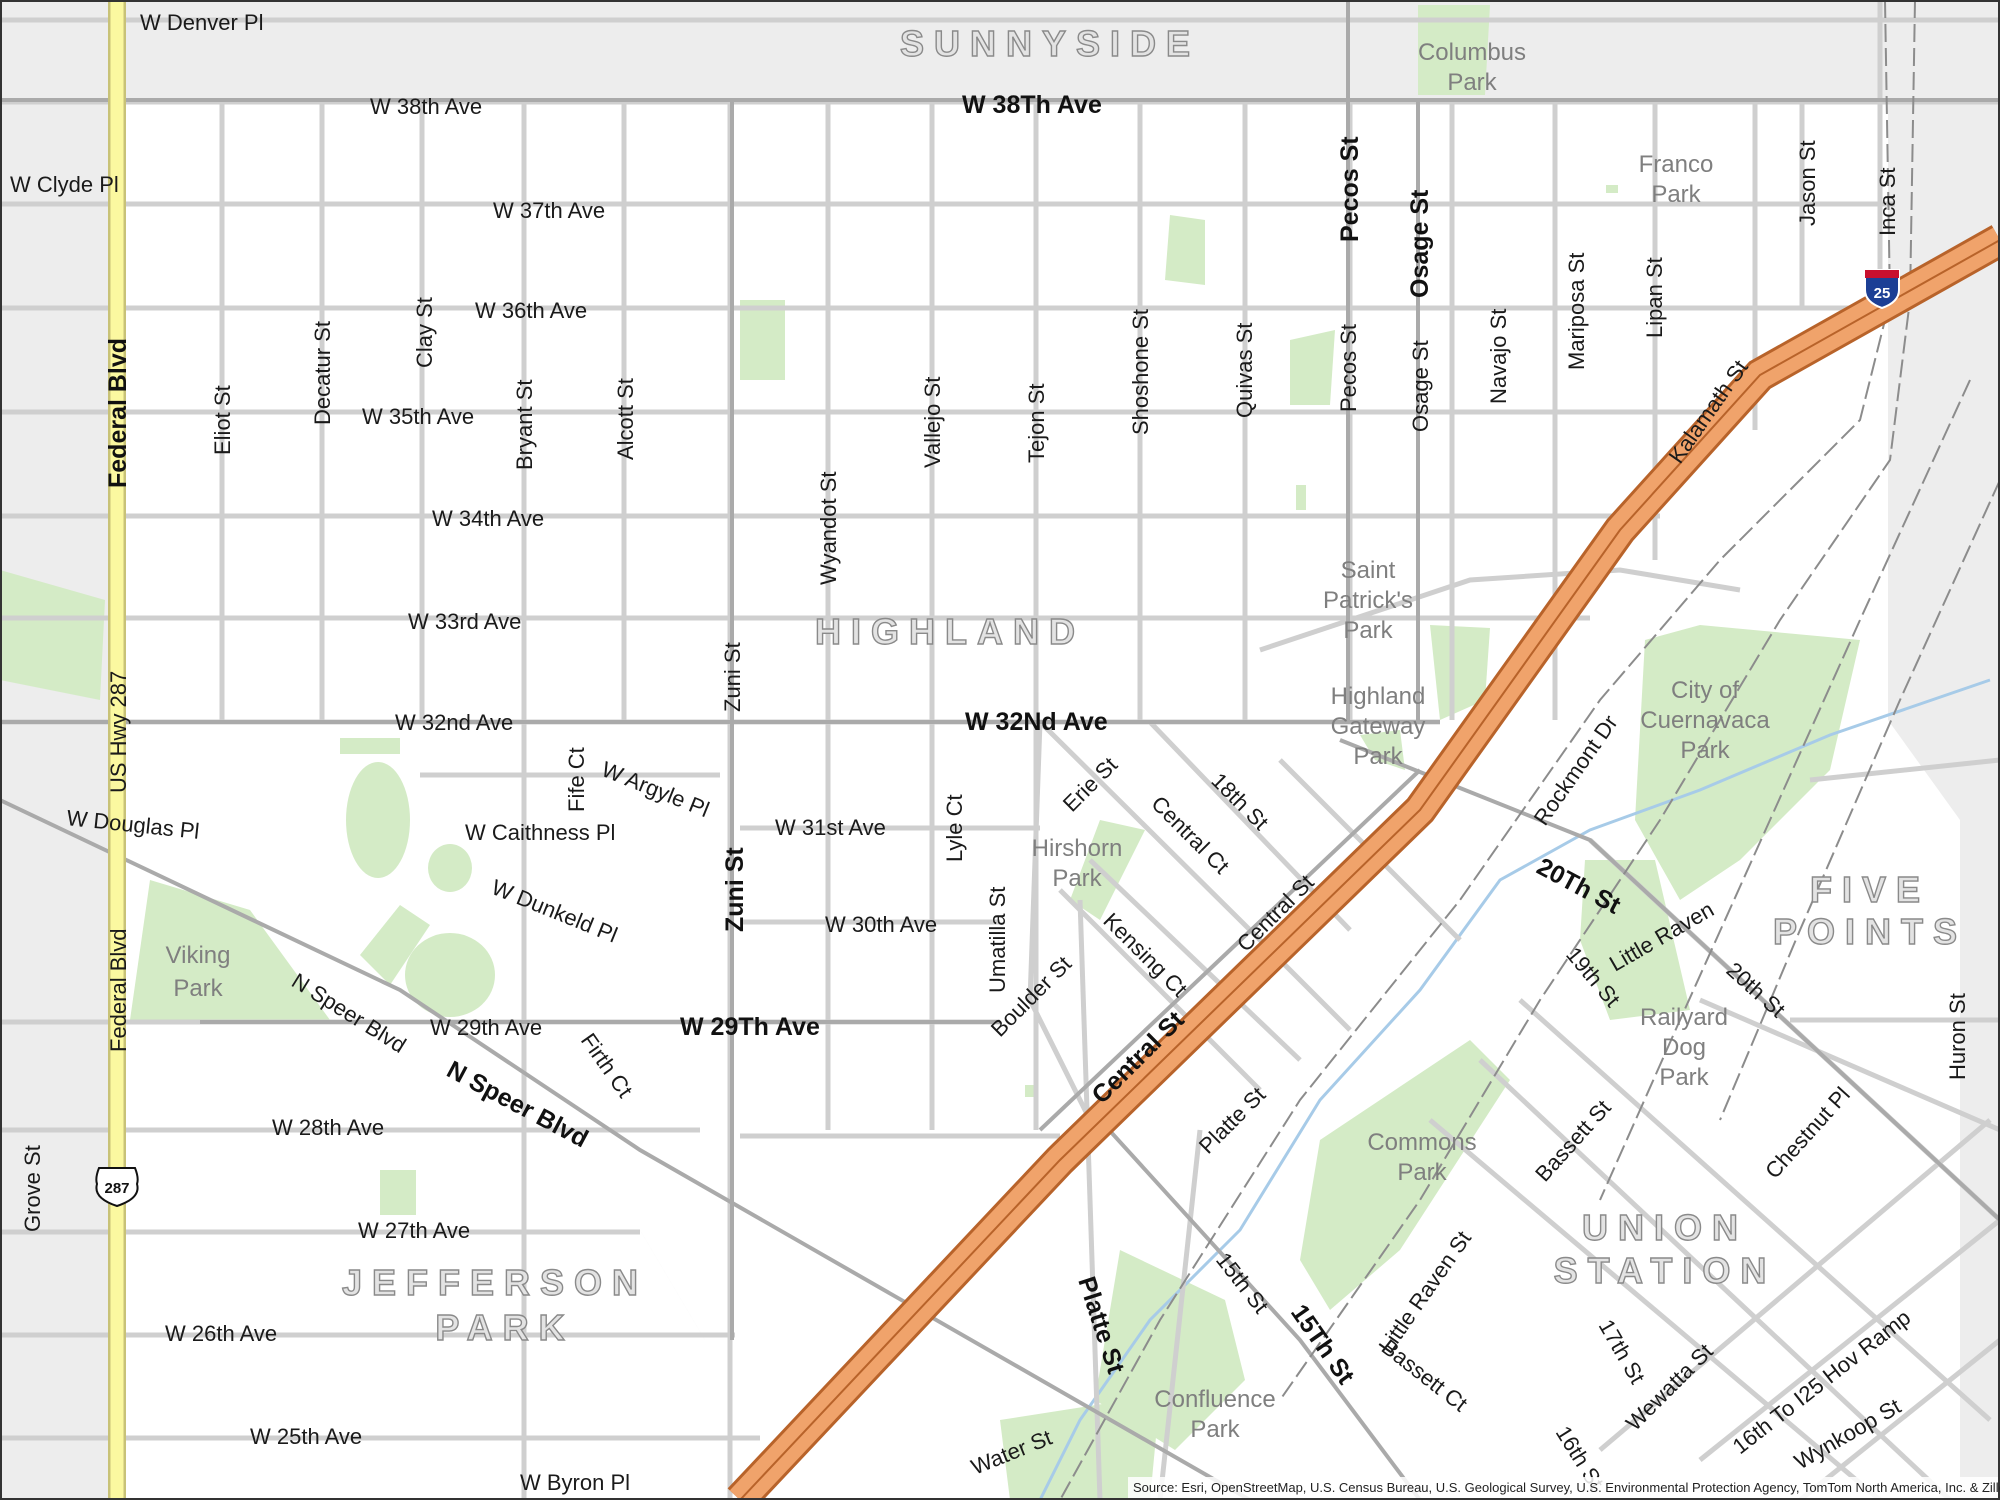  I want to click on street-label: W Caithness Pl, so click(540, 832).